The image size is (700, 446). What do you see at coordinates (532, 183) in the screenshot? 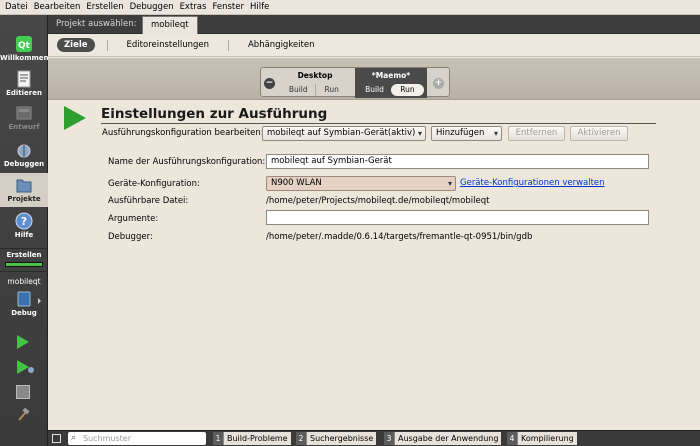
I see `manage-device-configs-link: Geräte-Konfigurationen verwalten` at bounding box center [532, 183].